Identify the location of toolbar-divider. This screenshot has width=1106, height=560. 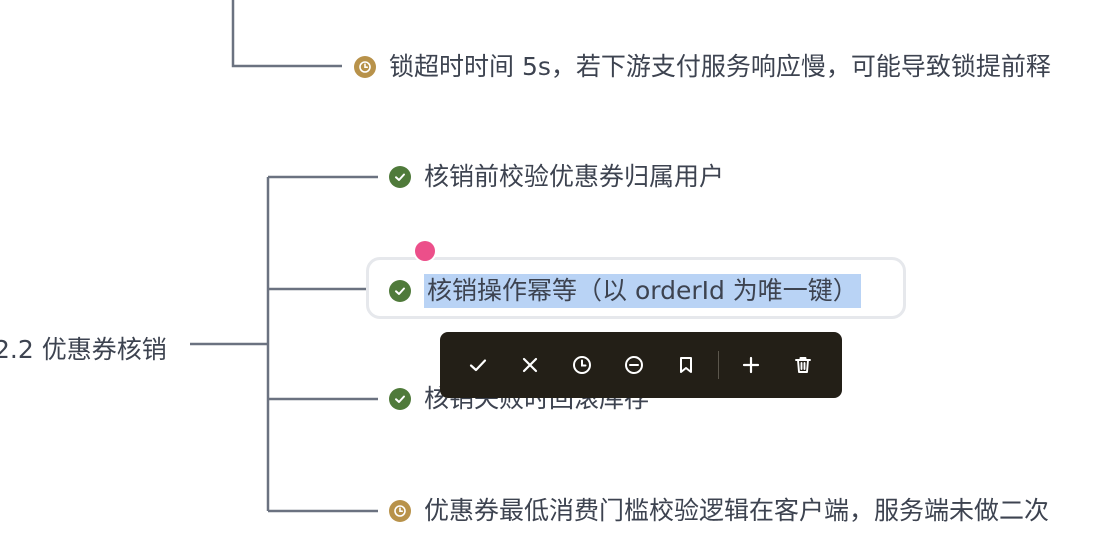
(718, 365).